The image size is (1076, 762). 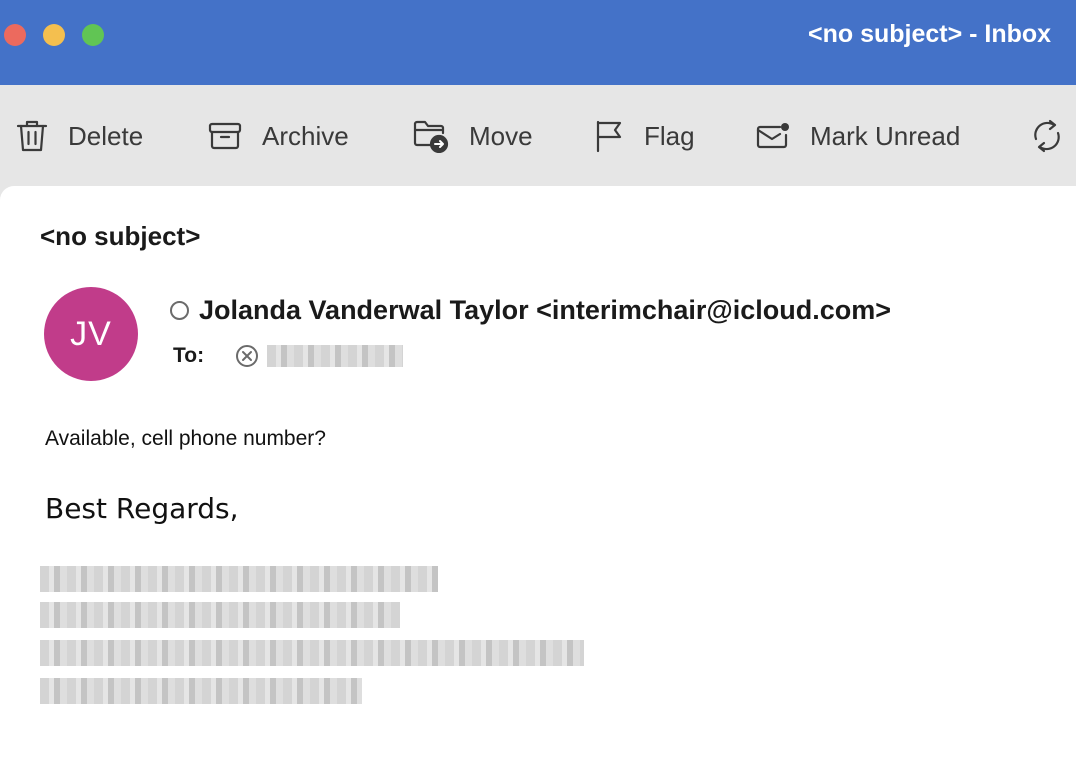 I want to click on presence-circle-icon, so click(x=179, y=310).